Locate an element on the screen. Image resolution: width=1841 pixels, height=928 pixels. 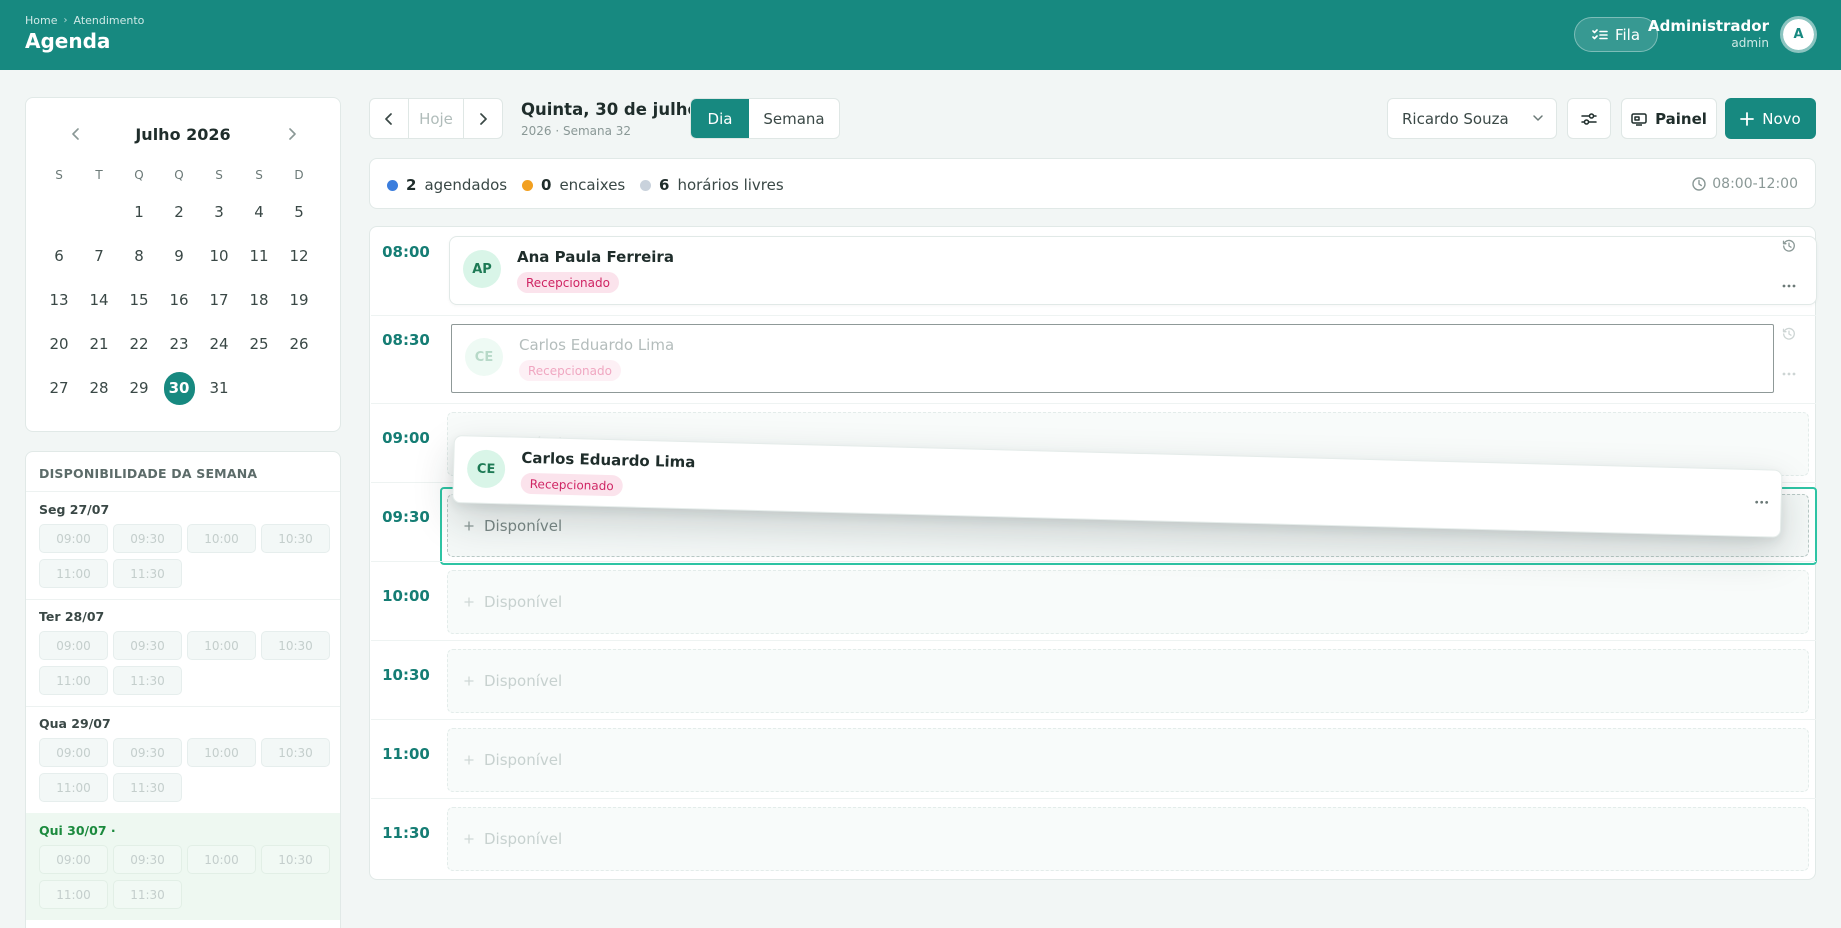
professional-select: Ricardo Souza is located at coordinates (1472, 118).